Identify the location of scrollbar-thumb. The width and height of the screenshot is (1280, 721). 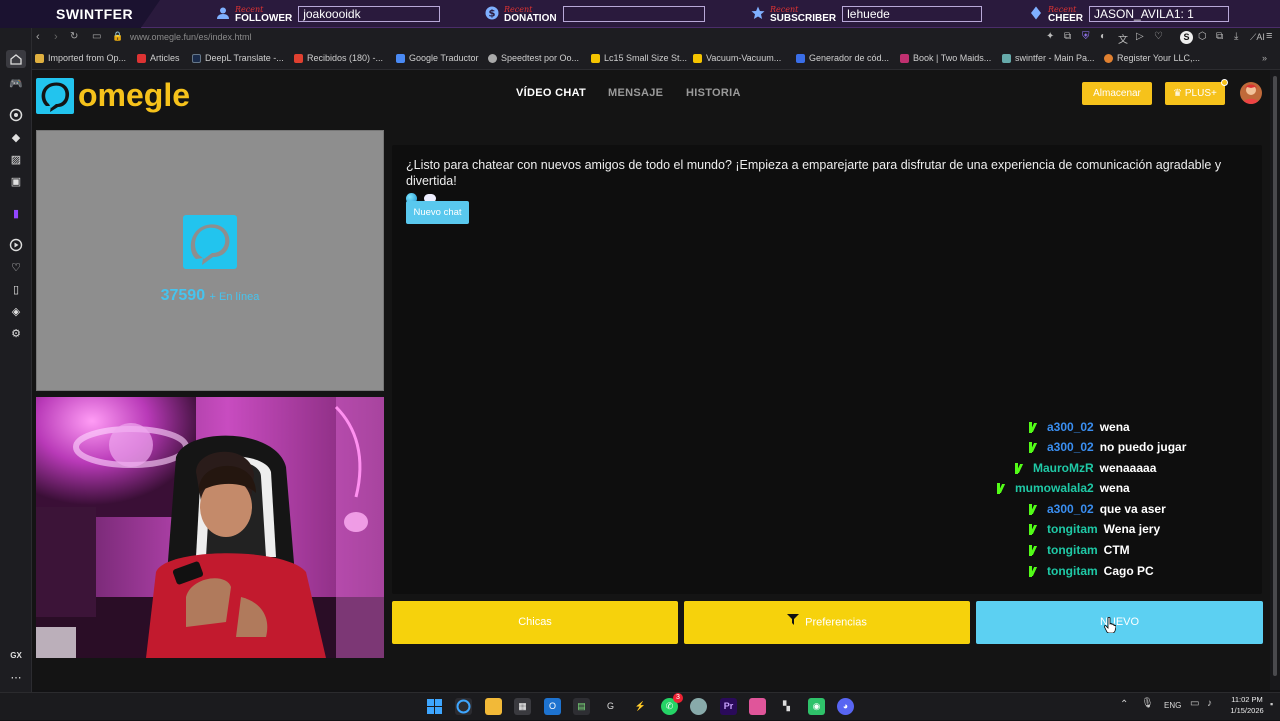
(1275, 376).